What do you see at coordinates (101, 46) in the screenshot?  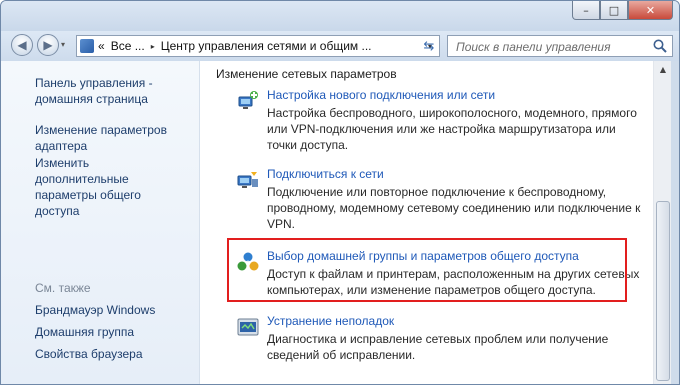 I see `breadcrumb-overflow: «` at bounding box center [101, 46].